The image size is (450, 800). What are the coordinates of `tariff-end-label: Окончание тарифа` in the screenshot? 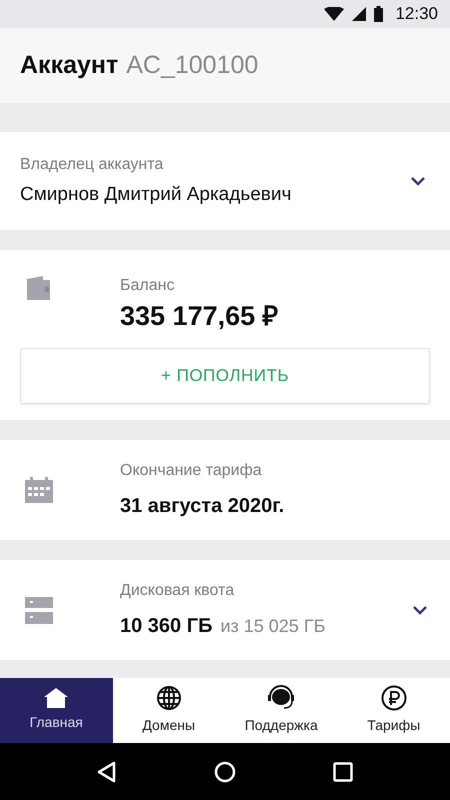 It's located at (191, 471).